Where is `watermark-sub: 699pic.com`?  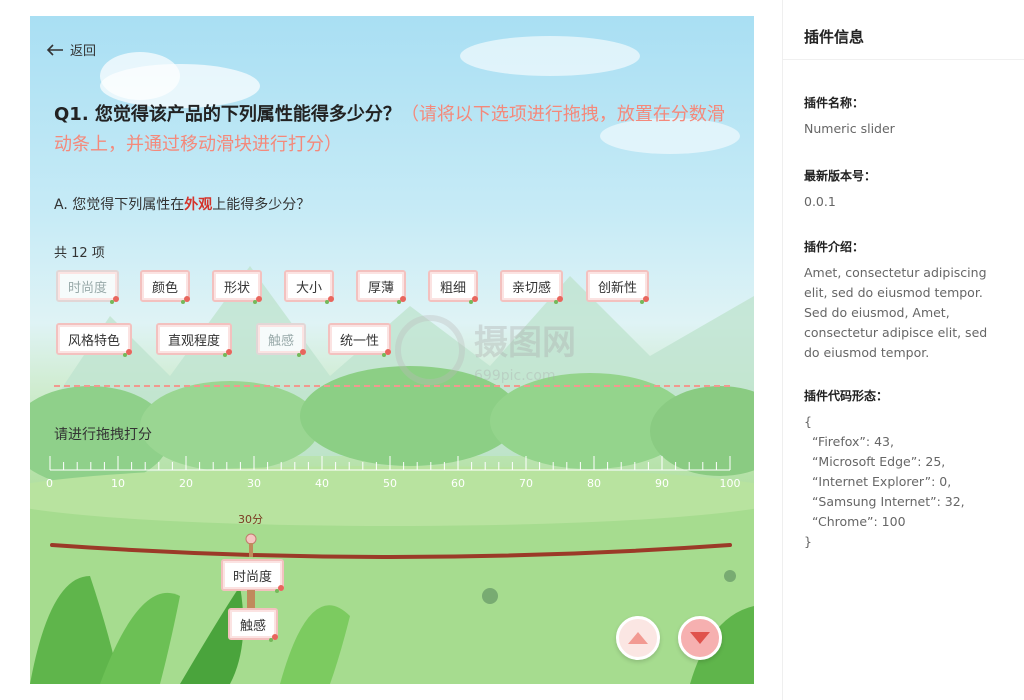
watermark-sub: 699pic.com is located at coordinates (515, 376).